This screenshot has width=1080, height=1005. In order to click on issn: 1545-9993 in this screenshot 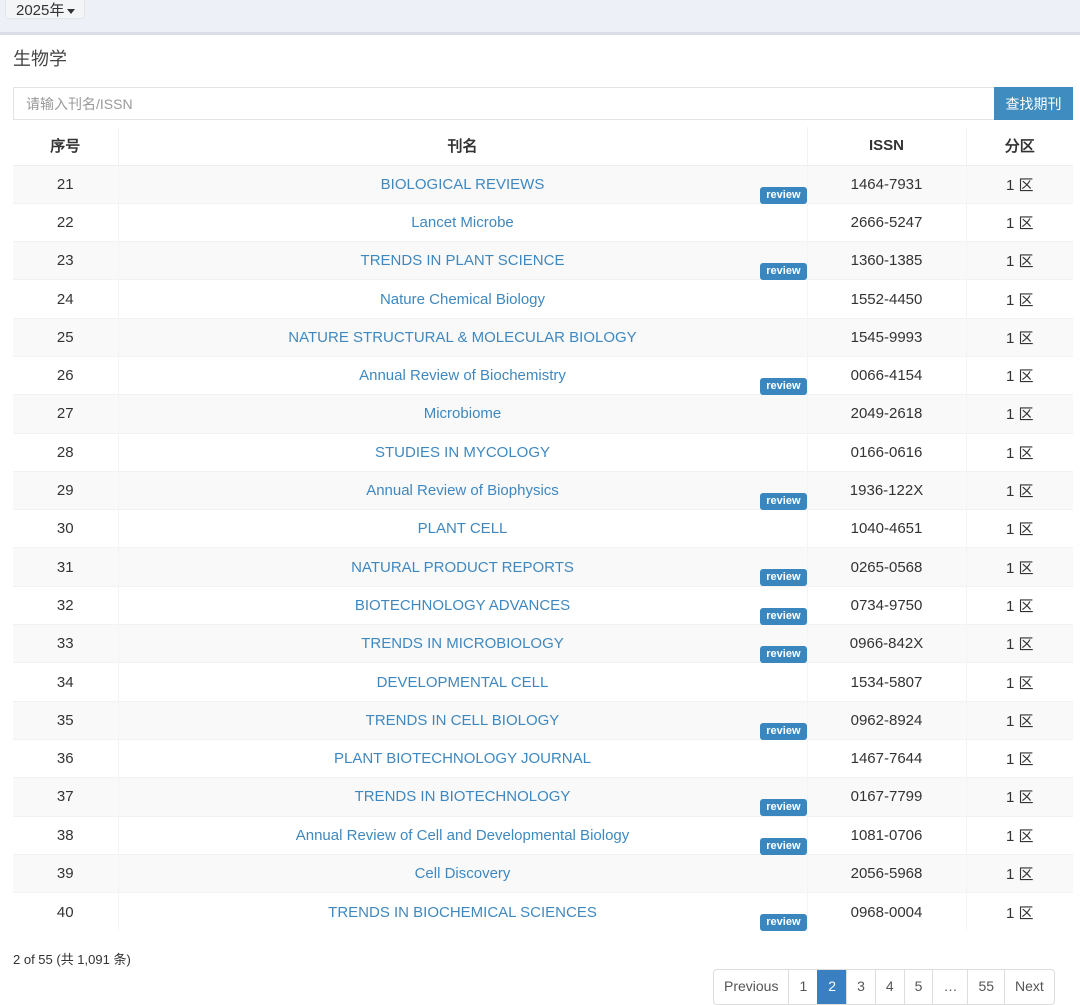, I will do `click(886, 337)`.